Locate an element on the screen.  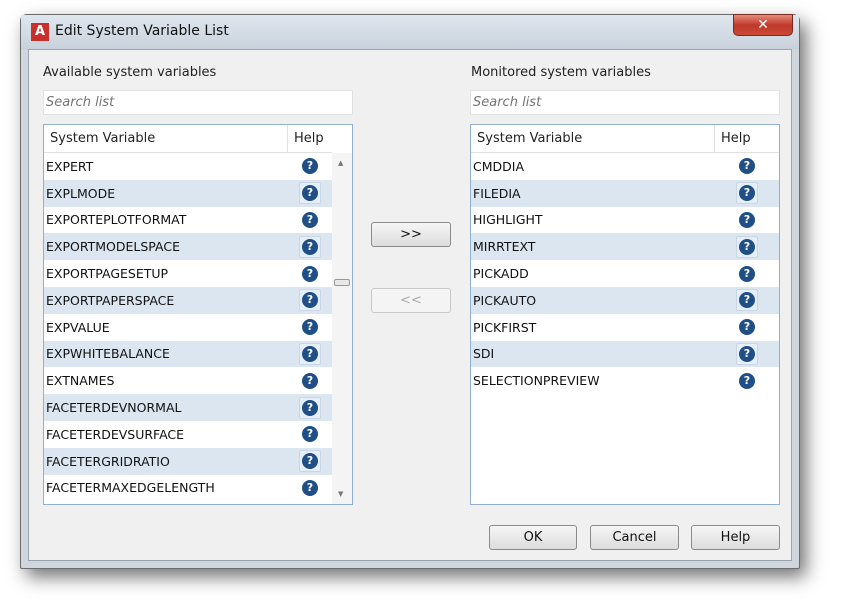
variable-name: SDI is located at coordinates (484, 354).